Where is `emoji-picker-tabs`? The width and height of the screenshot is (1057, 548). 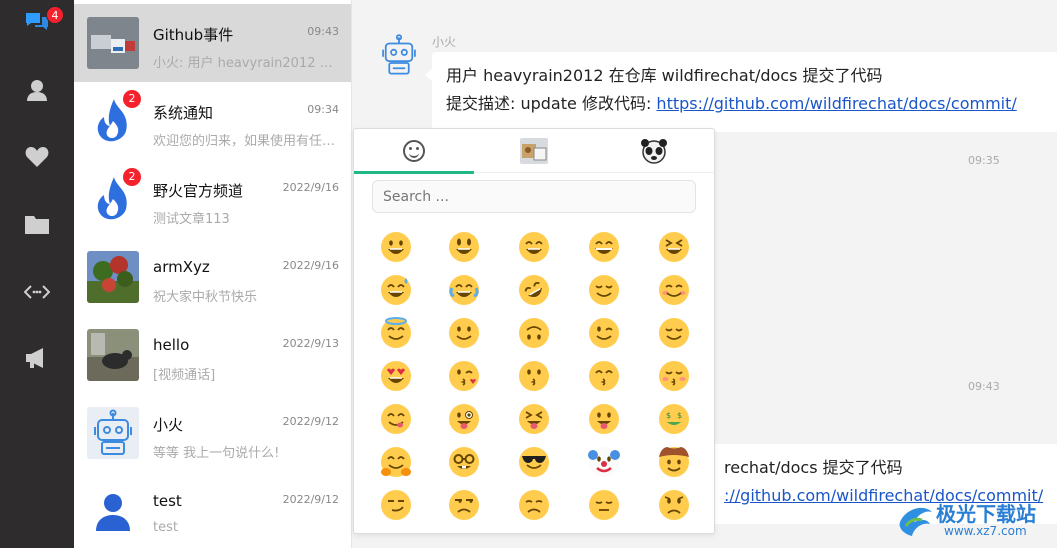
emoji-picker-tabs is located at coordinates (534, 151).